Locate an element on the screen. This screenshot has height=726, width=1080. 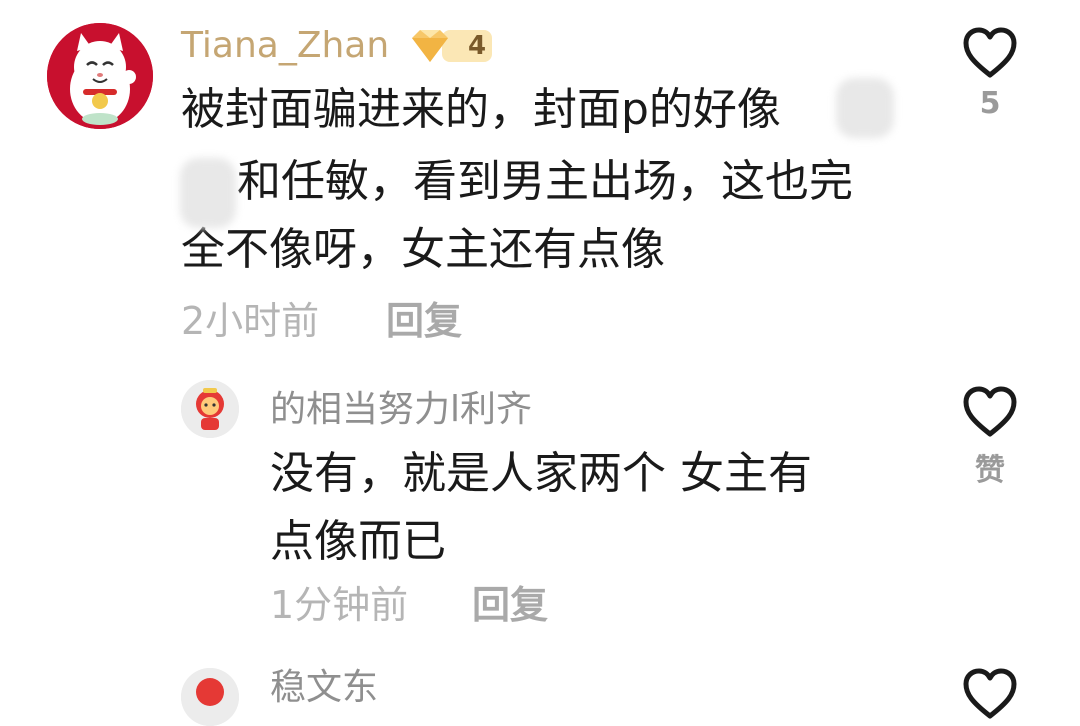
comment-username: 稳文东 is located at coordinates (324, 688).